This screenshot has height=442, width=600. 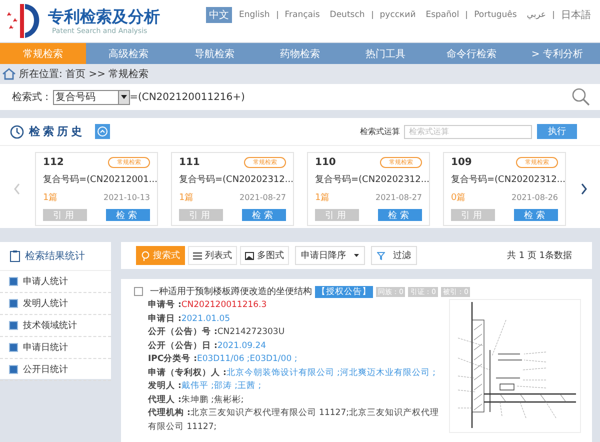 I want to click on field-line: 公开（公告）号 :CN214272303U, so click(x=216, y=332).